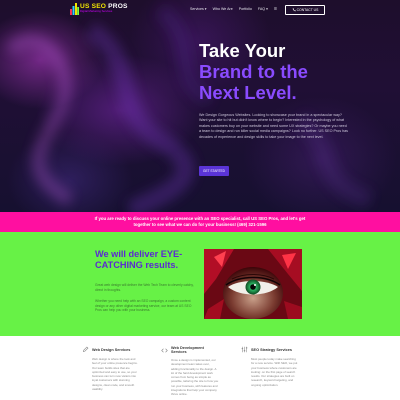 The image size is (400, 400). What do you see at coordinates (214, 171) in the screenshot?
I see `get-started-button: GET STARTED` at bounding box center [214, 171].